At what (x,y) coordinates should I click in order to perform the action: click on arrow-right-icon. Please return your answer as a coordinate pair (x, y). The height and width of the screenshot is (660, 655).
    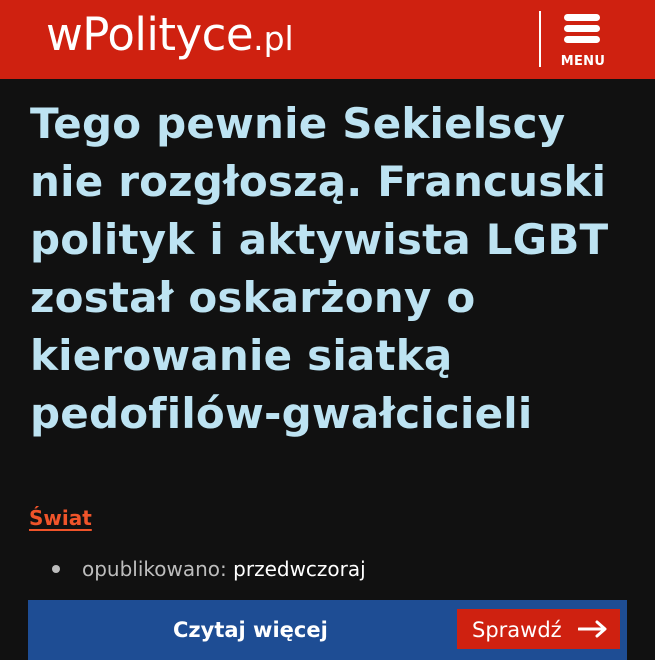
    Looking at the image, I should click on (592, 629).